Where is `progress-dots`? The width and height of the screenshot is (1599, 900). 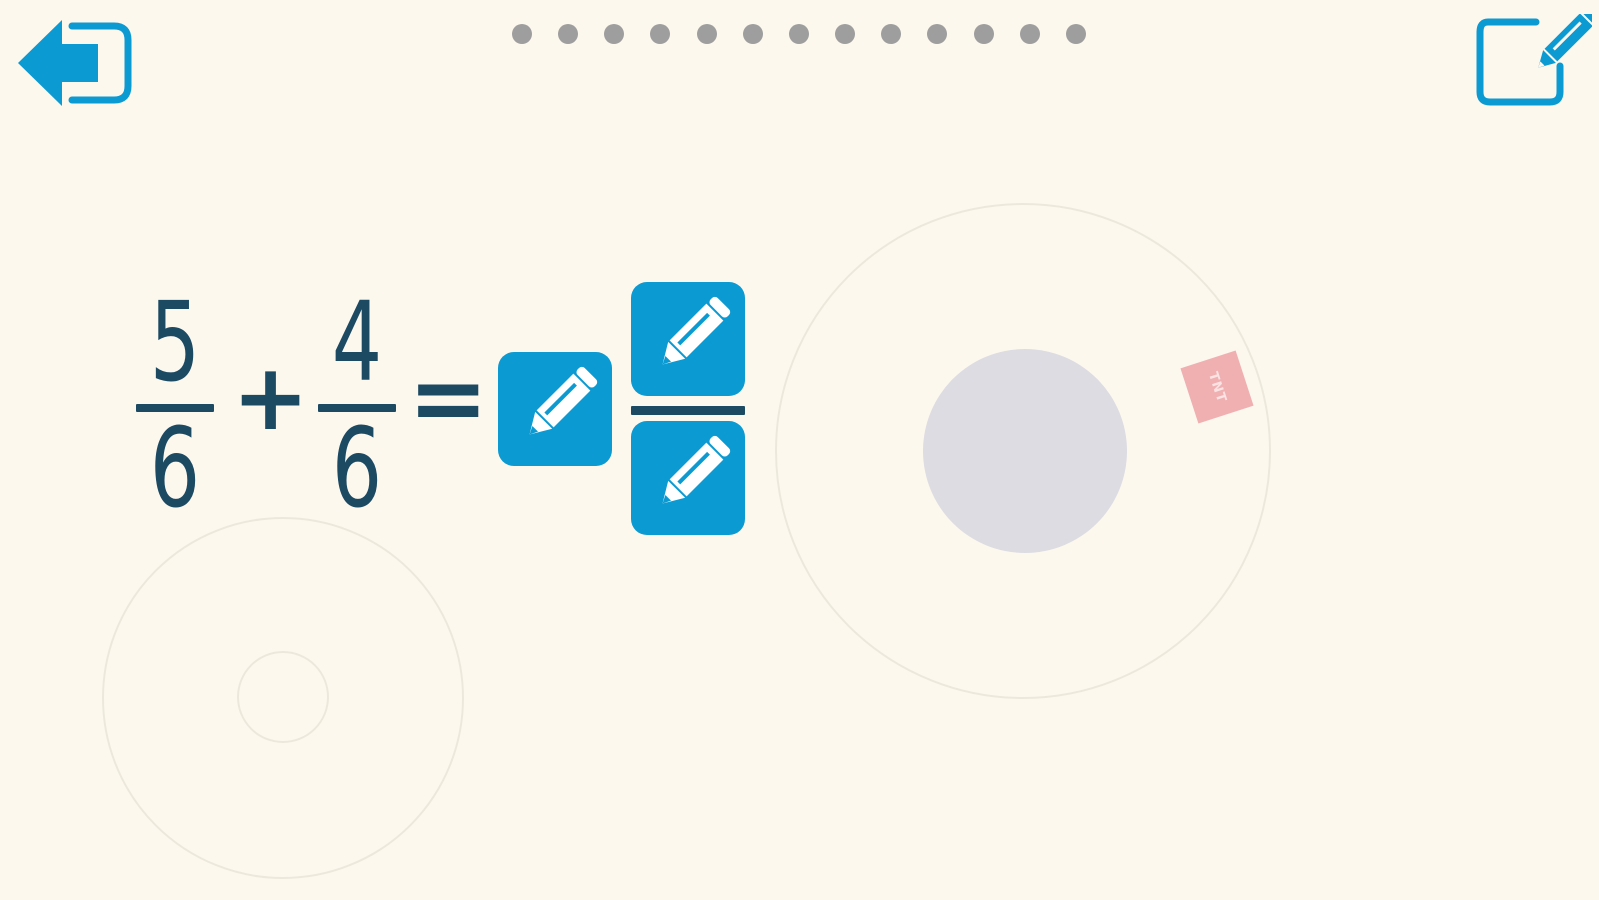
progress-dots is located at coordinates (799, 34).